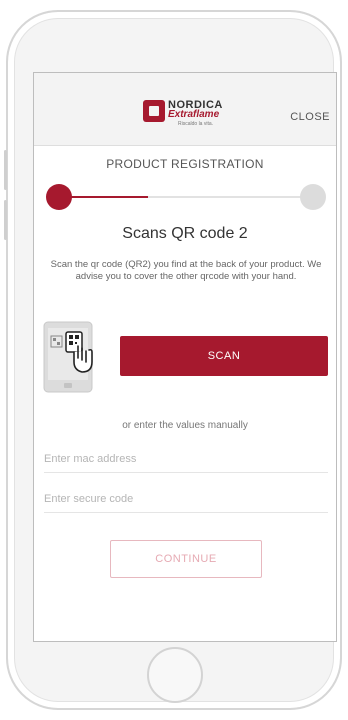 The height and width of the screenshot is (720, 348). What do you see at coordinates (186, 459) in the screenshot?
I see `mac-address-input` at bounding box center [186, 459].